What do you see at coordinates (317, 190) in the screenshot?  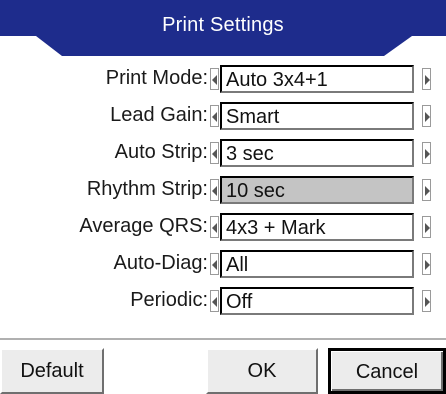 I see `setting-value-box: 10 sec` at bounding box center [317, 190].